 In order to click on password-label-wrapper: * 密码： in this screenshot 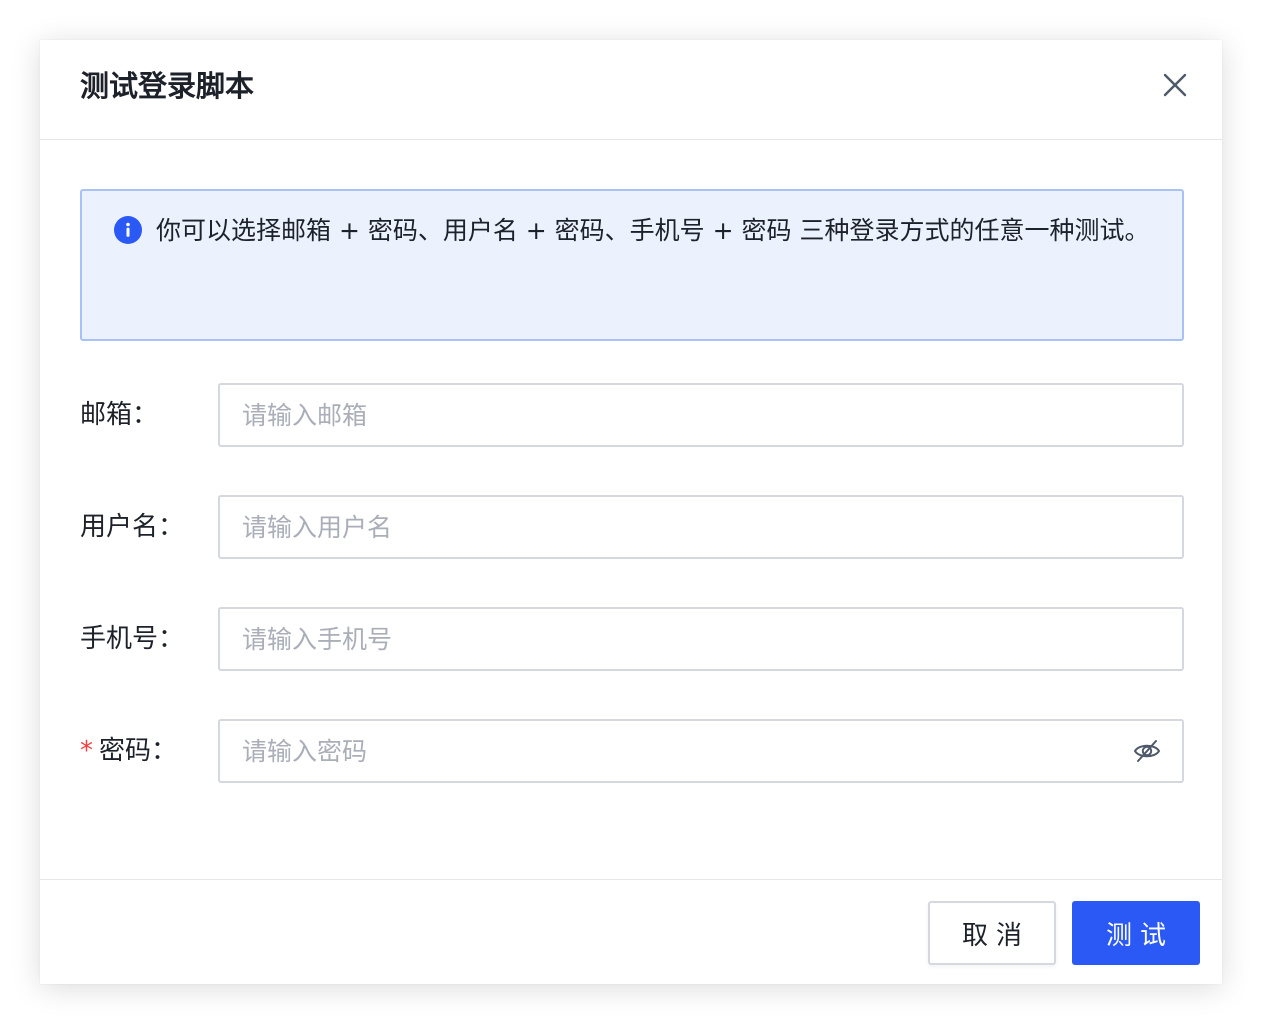, I will do `click(128, 751)`.